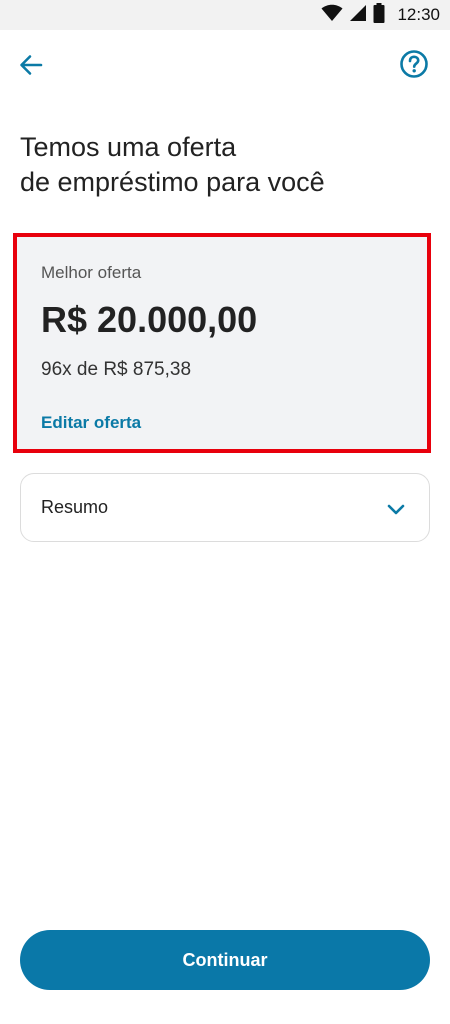 Image resolution: width=450 pixels, height=1024 pixels. Describe the element at coordinates (116, 369) in the screenshot. I see `offer-installments: 96x de R$ 875,38` at that location.